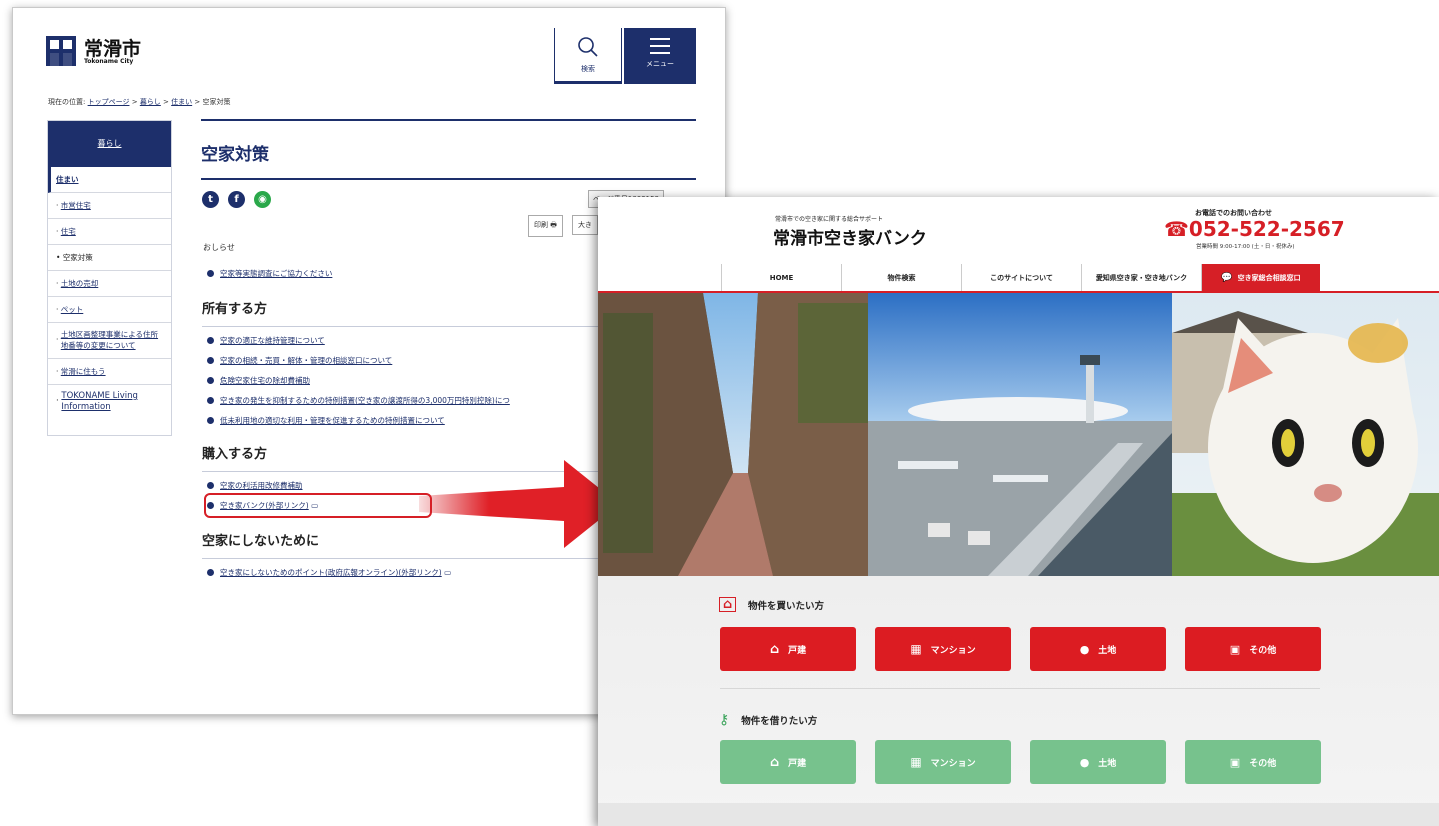 The width and height of the screenshot is (1439, 826). I want to click on search-button: 検索, so click(588, 56).